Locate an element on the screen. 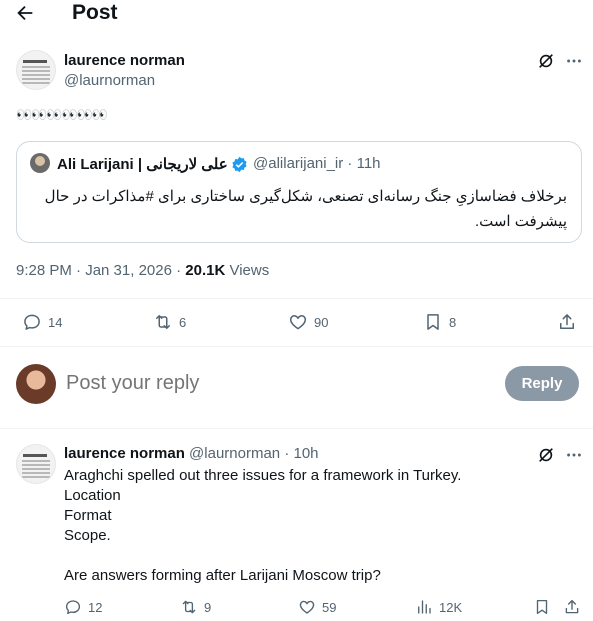  reply-action: 14 is located at coordinates (42, 322).